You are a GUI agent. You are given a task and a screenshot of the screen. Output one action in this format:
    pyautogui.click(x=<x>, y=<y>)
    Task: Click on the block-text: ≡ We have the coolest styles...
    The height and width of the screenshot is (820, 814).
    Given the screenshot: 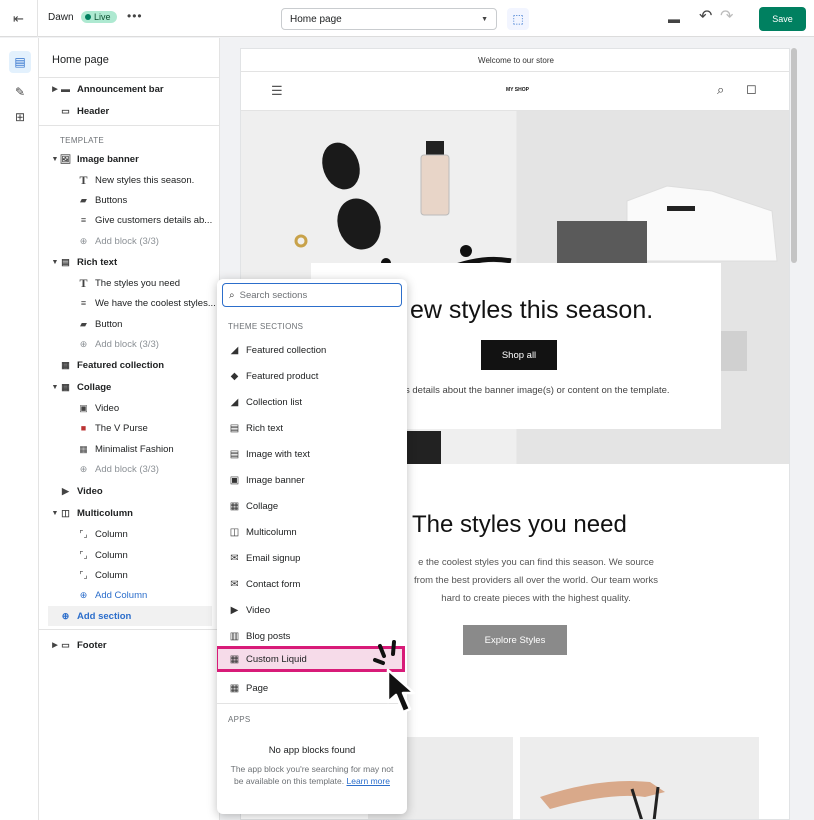 What is the action you would take?
    pyautogui.click(x=129, y=303)
    